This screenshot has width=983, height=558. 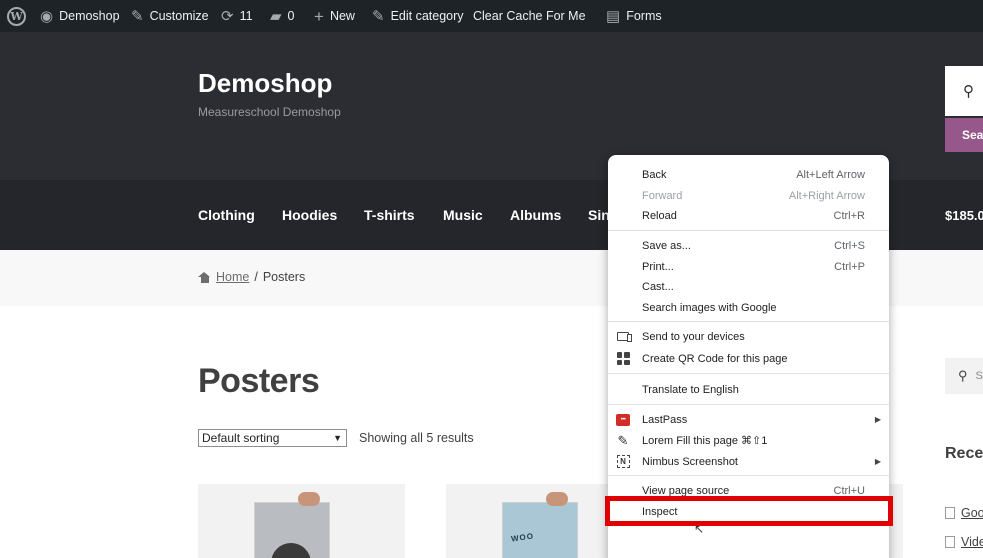 What do you see at coordinates (389, 215) in the screenshot?
I see `nav-item-tshirts: T-shirts` at bounding box center [389, 215].